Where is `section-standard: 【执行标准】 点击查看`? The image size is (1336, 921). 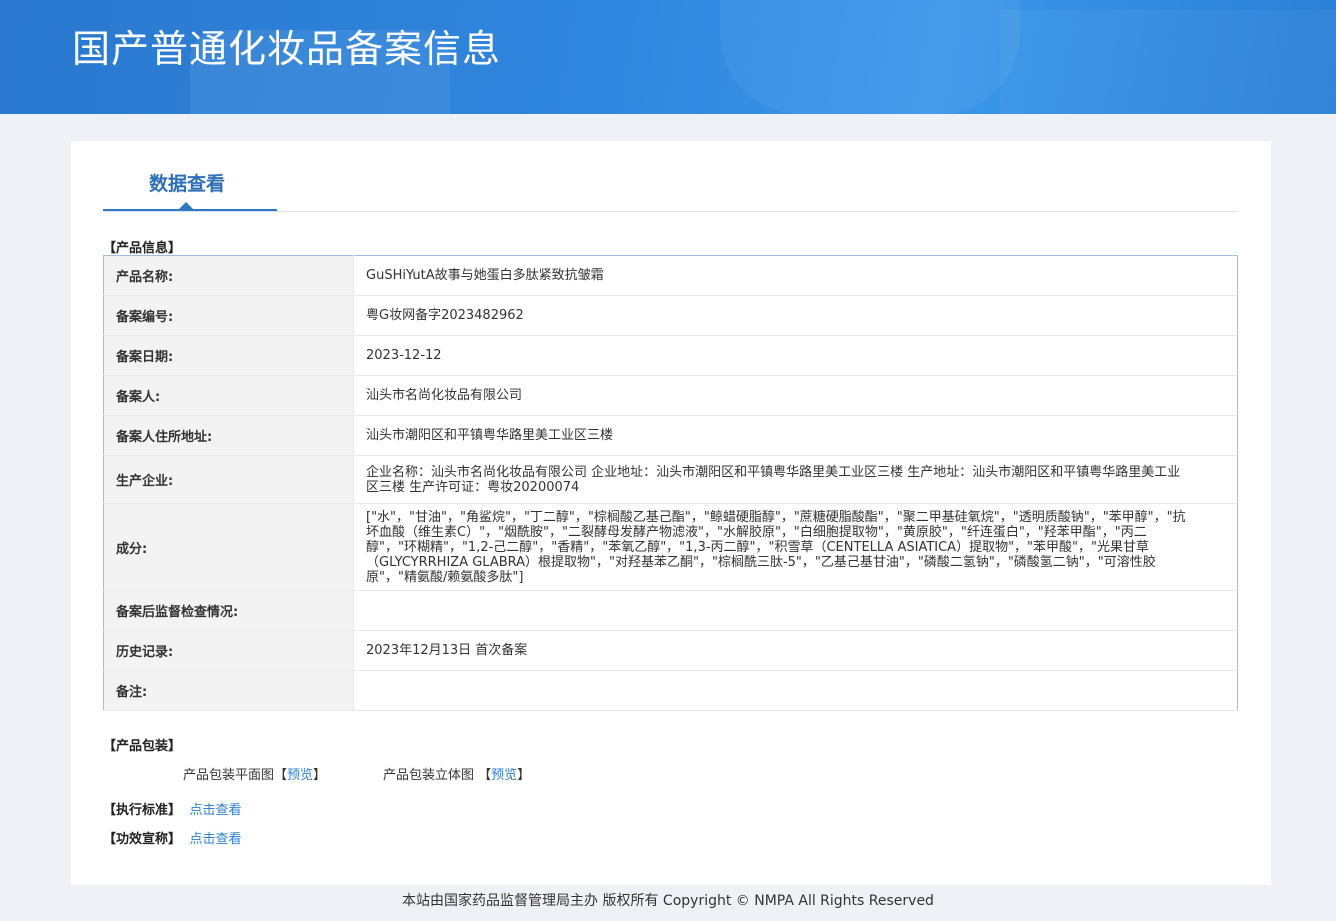 section-standard: 【执行标准】 点击查看 is located at coordinates (172, 808).